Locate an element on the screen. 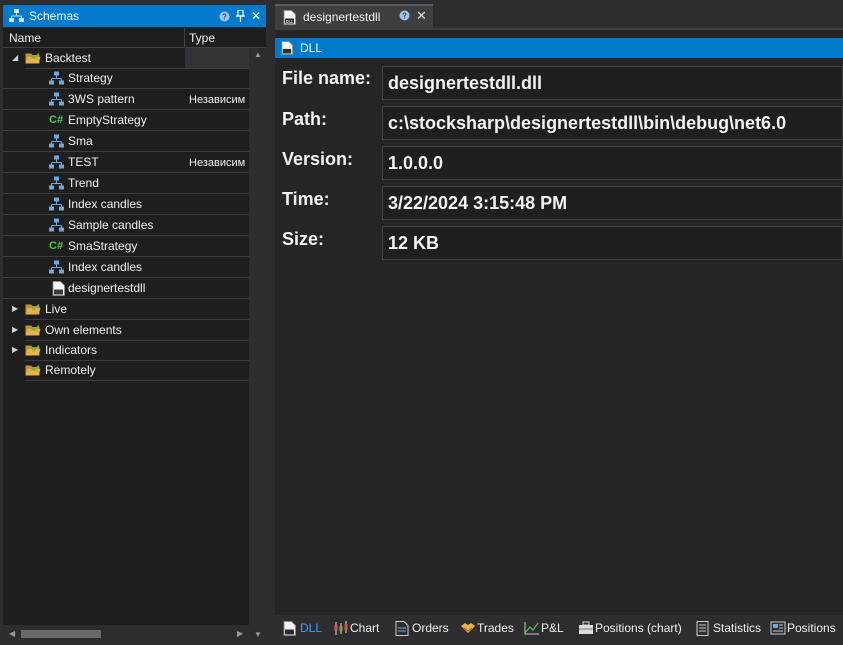  tree-item: ◢ Backtest is located at coordinates (126, 58).